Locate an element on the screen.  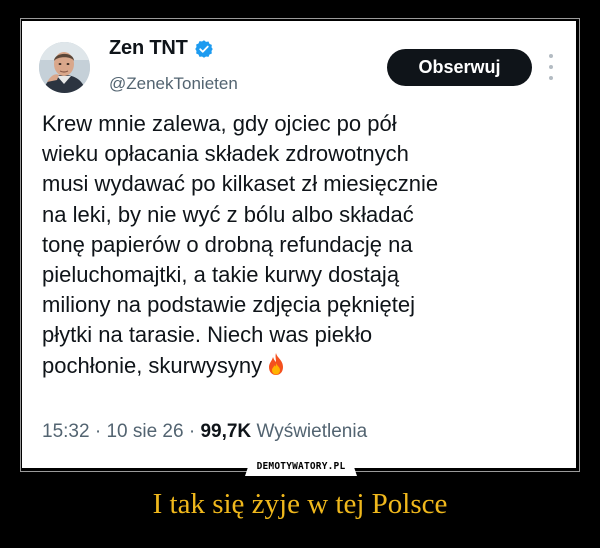
fire-emoji-icon is located at coordinates (276, 364).